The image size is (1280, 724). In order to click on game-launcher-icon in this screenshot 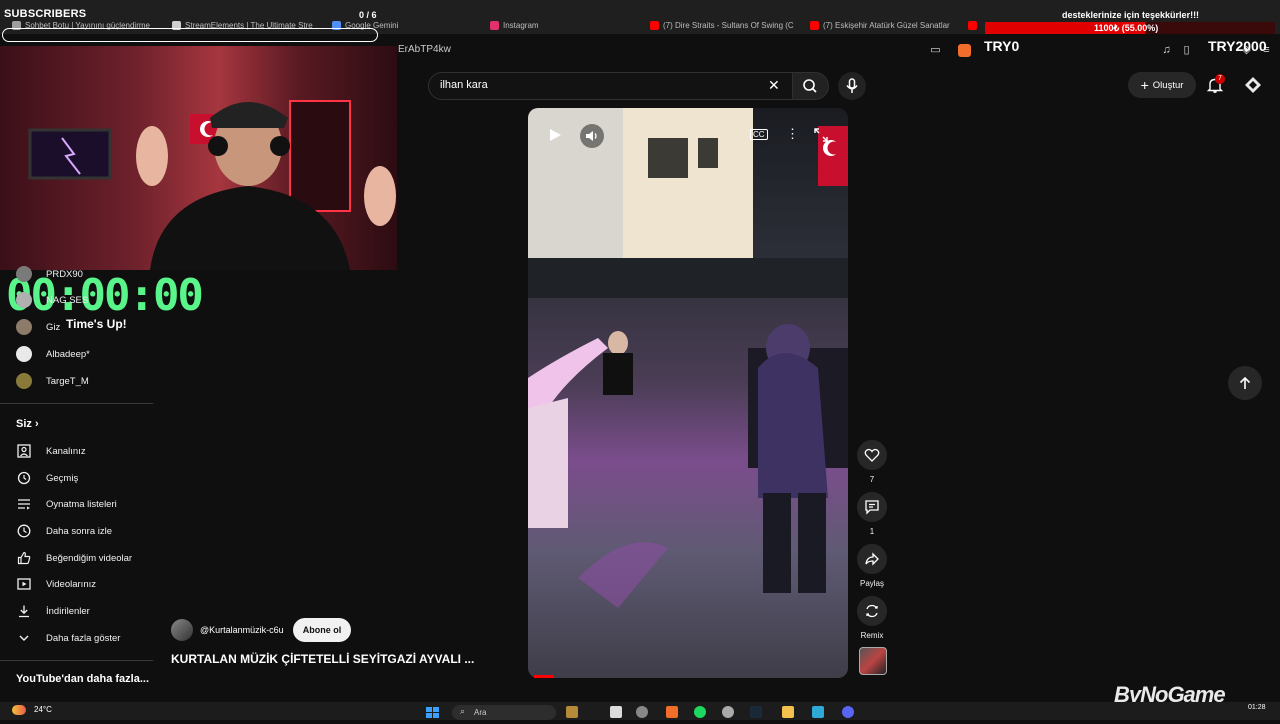, I will do `click(818, 712)`.